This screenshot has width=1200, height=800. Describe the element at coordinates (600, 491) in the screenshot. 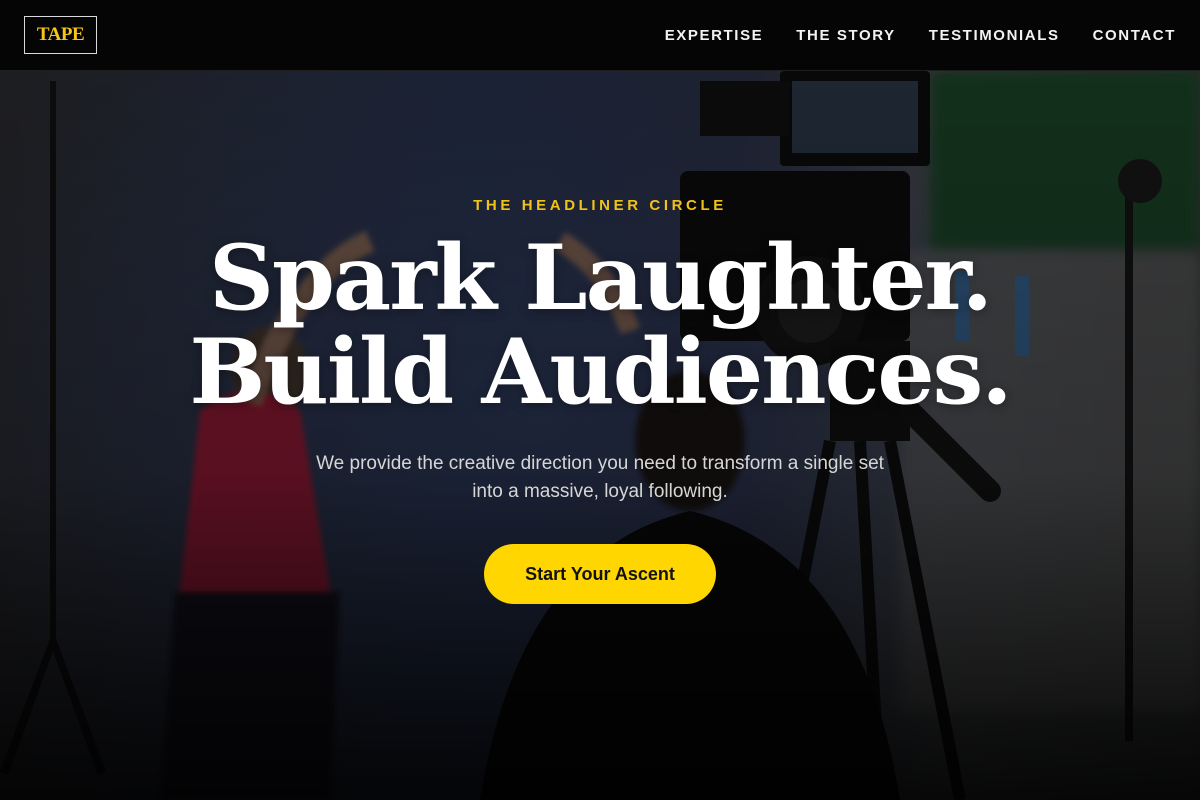

I see `hero-description-line-2: into a massive, loyal following.` at that location.